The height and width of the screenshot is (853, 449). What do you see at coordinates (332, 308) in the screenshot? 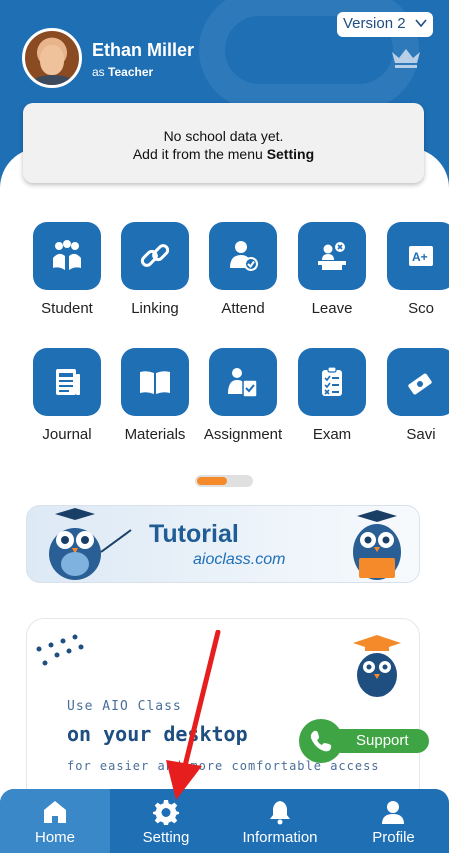
I see `menu-label-leave: Leave` at bounding box center [332, 308].